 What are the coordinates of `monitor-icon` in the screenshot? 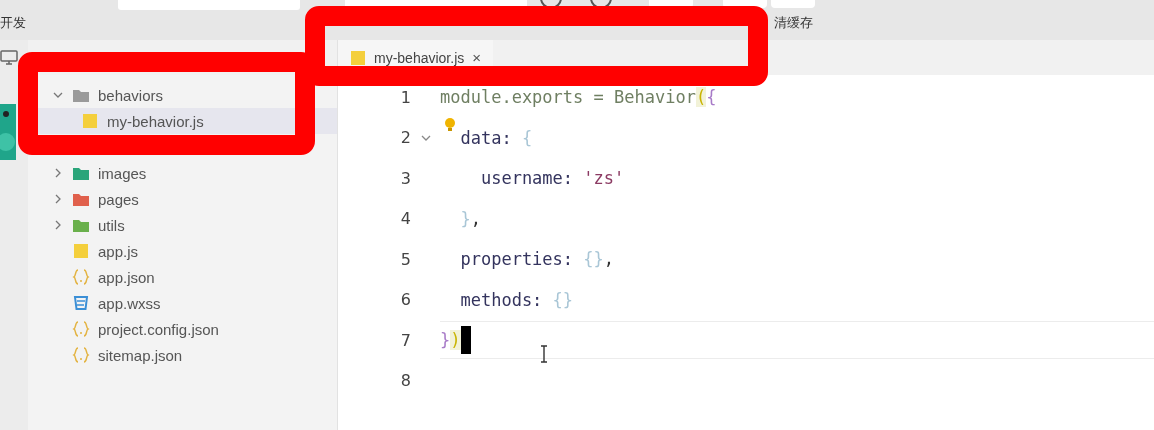 It's located at (9, 58).